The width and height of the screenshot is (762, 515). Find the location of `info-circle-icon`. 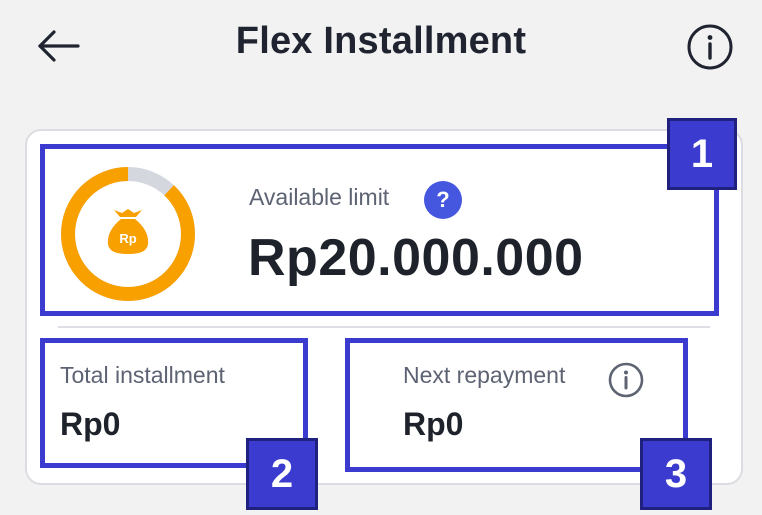

info-circle-icon is located at coordinates (710, 47).